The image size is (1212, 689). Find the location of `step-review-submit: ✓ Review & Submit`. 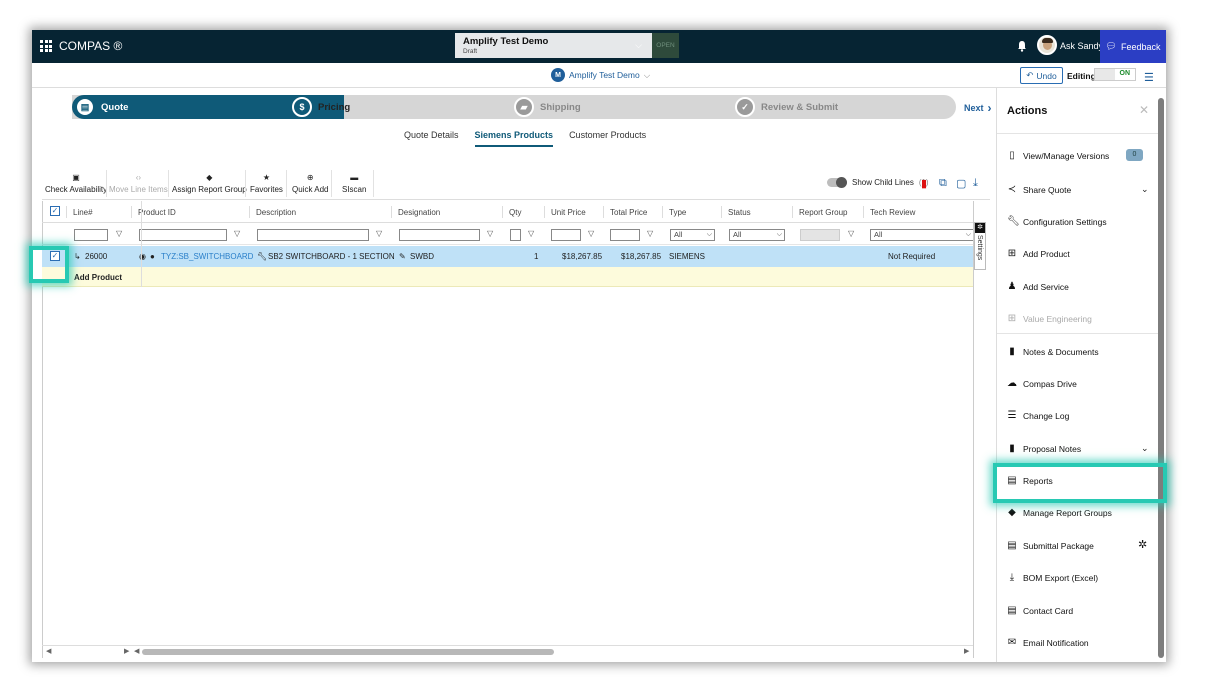

step-review-submit: ✓ Review & Submit is located at coordinates (786, 107).